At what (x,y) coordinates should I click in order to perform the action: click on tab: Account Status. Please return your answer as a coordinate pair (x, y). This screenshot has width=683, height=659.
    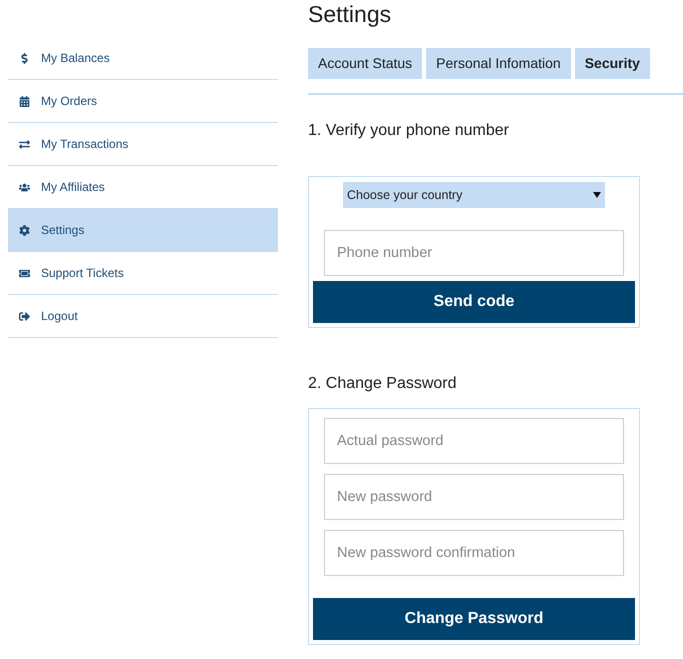
    Looking at the image, I should click on (365, 63).